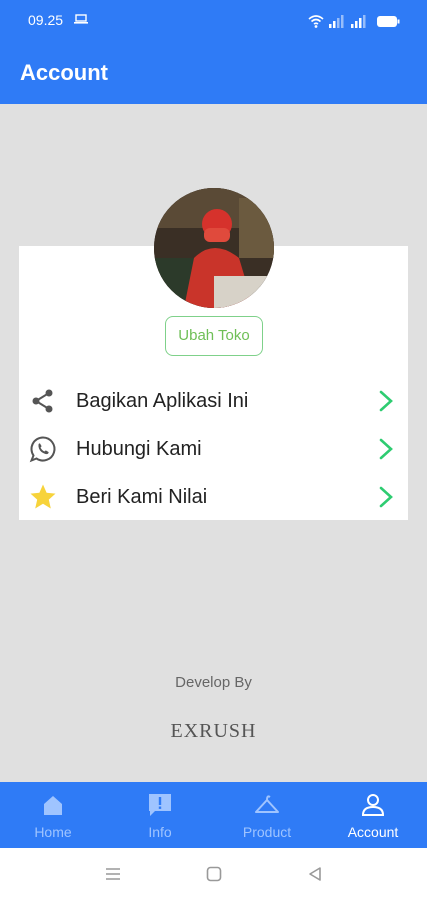  What do you see at coordinates (213, 682) in the screenshot?
I see `develop-by-label: Develop By` at bounding box center [213, 682].